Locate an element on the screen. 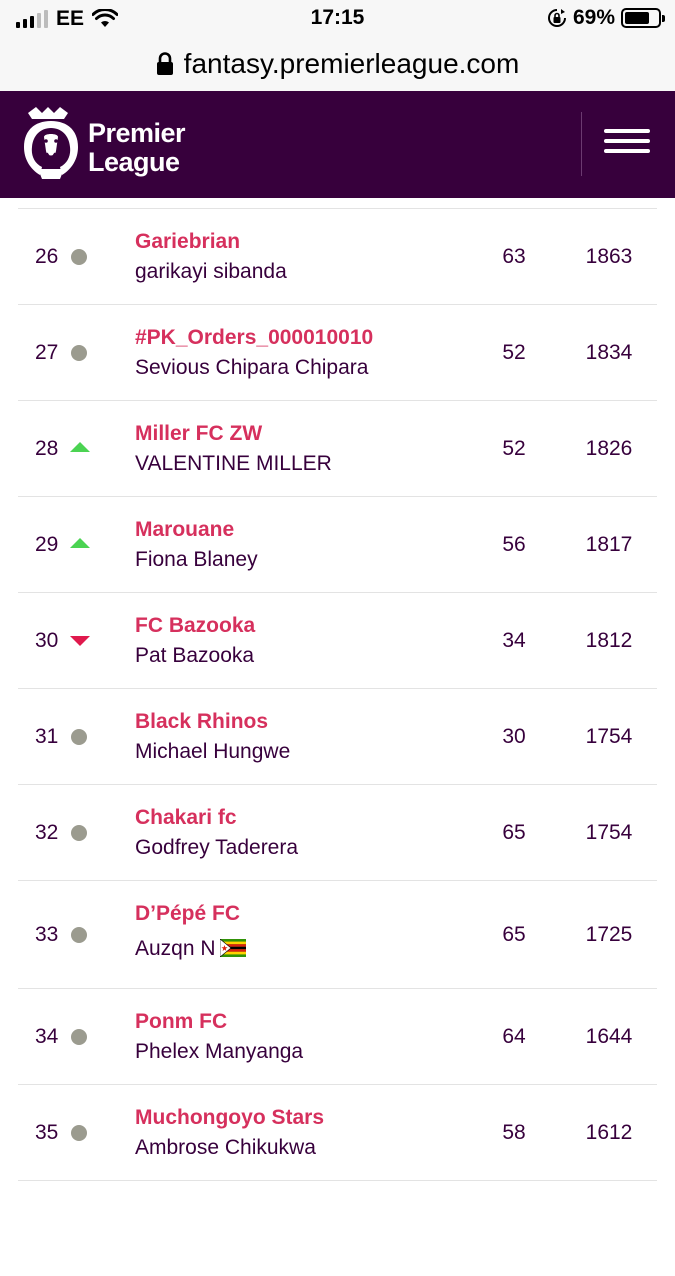  rank: 33 is located at coordinates (47, 934).